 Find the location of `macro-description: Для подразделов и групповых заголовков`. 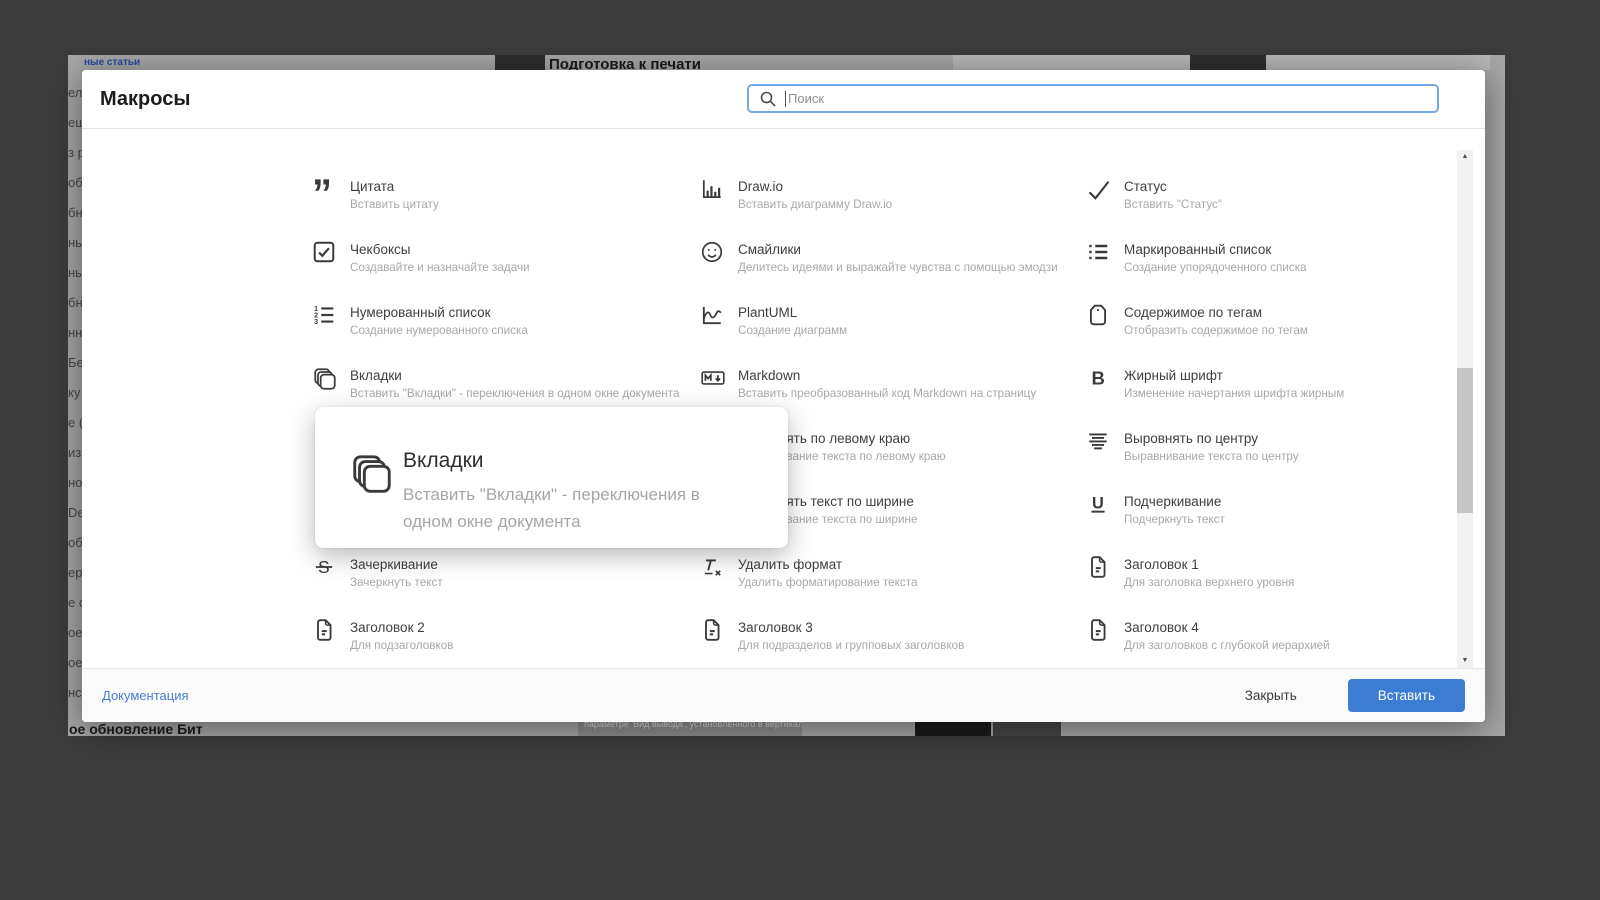

macro-description: Для подразделов и групповых заголовков is located at coordinates (851, 645).